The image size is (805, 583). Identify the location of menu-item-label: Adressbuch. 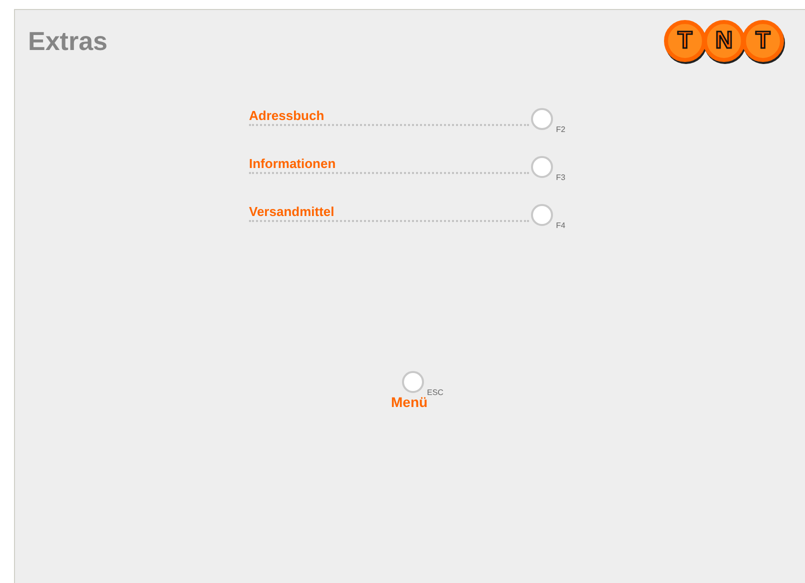
(390, 115).